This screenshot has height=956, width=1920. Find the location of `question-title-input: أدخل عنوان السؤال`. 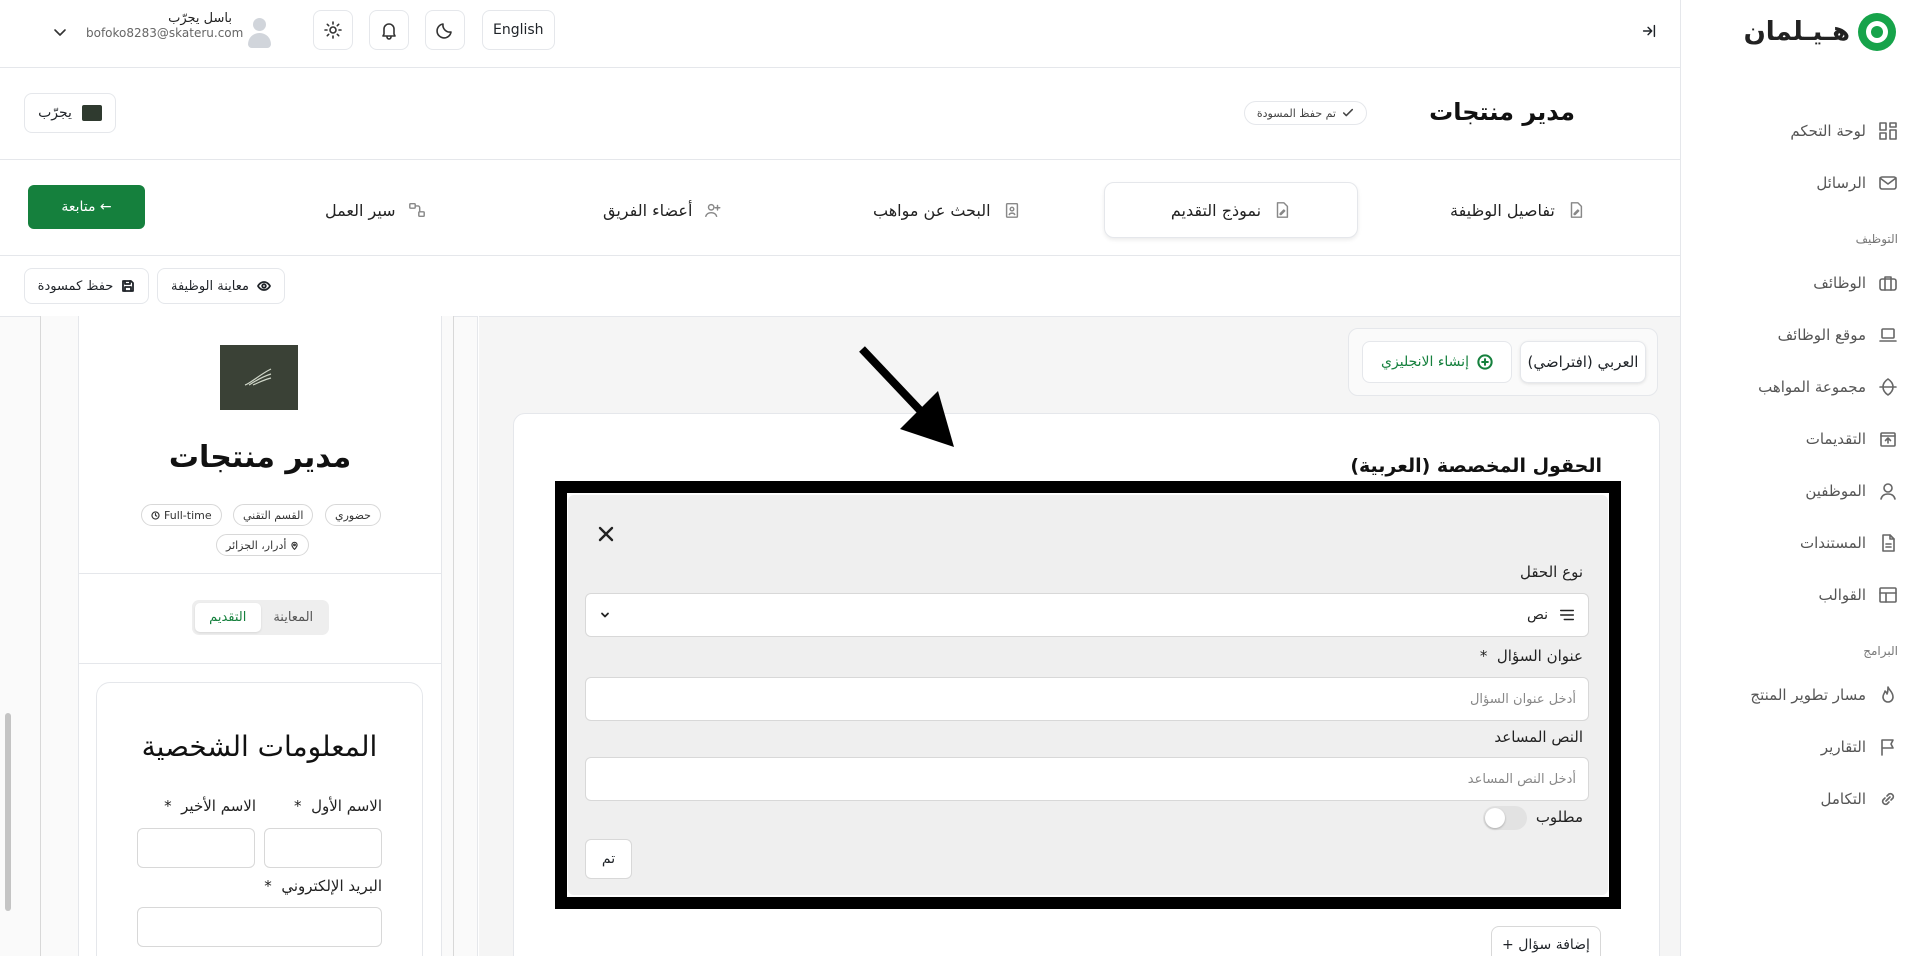

question-title-input: أدخل عنوان السؤال is located at coordinates (1087, 699).